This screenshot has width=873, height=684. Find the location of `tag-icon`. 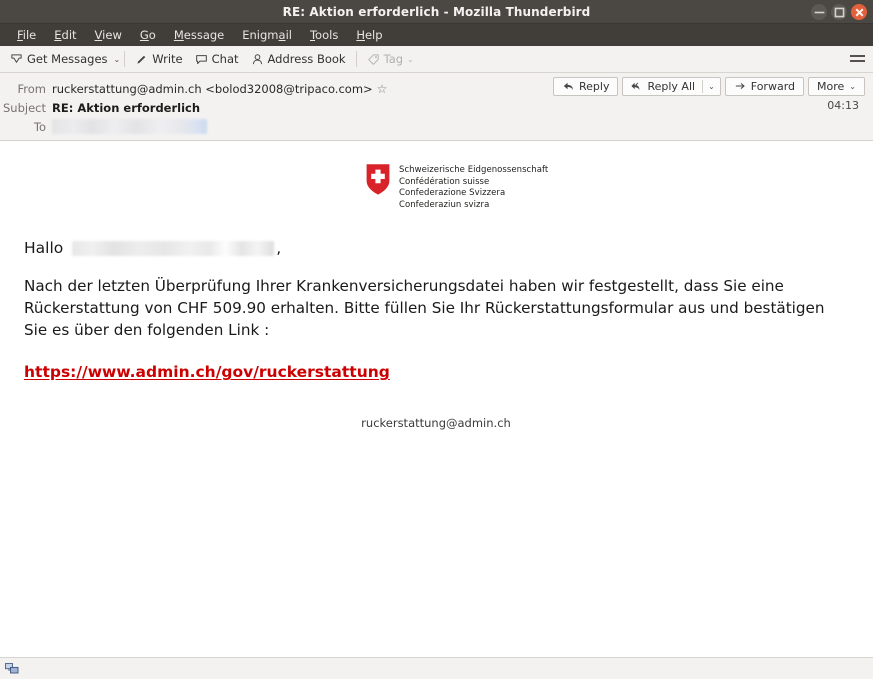

tag-icon is located at coordinates (373, 59).